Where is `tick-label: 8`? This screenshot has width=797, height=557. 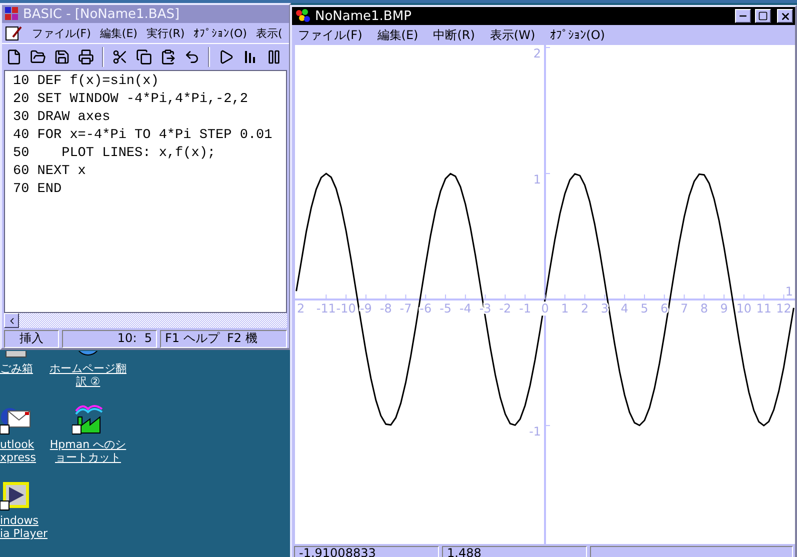 tick-label: 8 is located at coordinates (704, 309).